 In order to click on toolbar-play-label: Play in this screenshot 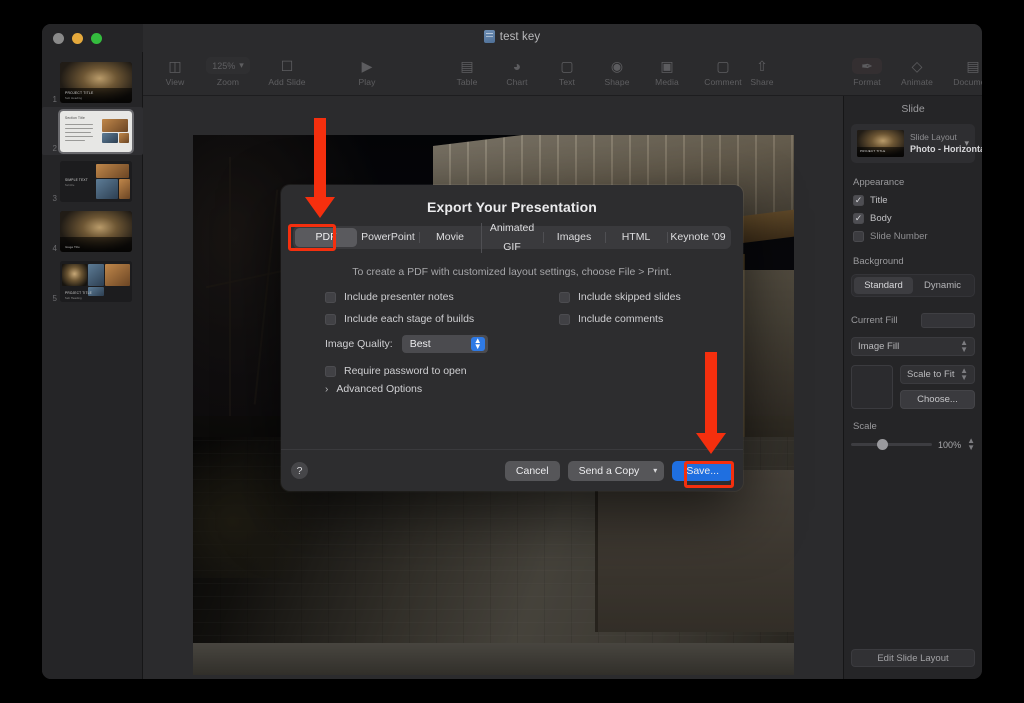, I will do `click(367, 82)`.